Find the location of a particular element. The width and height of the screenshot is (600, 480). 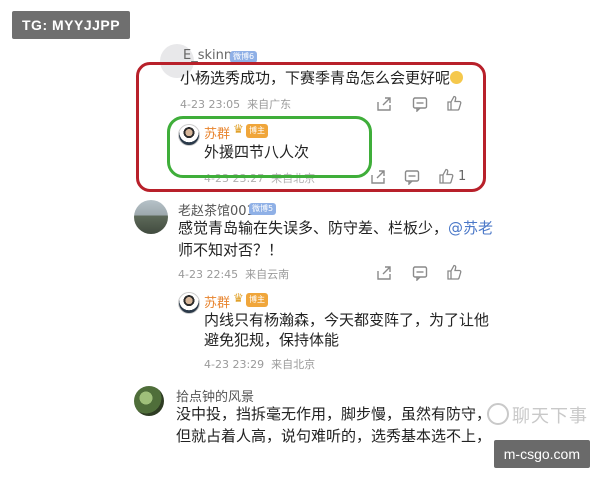

reply-text: 避免犯规，保持体能 is located at coordinates (272, 340).